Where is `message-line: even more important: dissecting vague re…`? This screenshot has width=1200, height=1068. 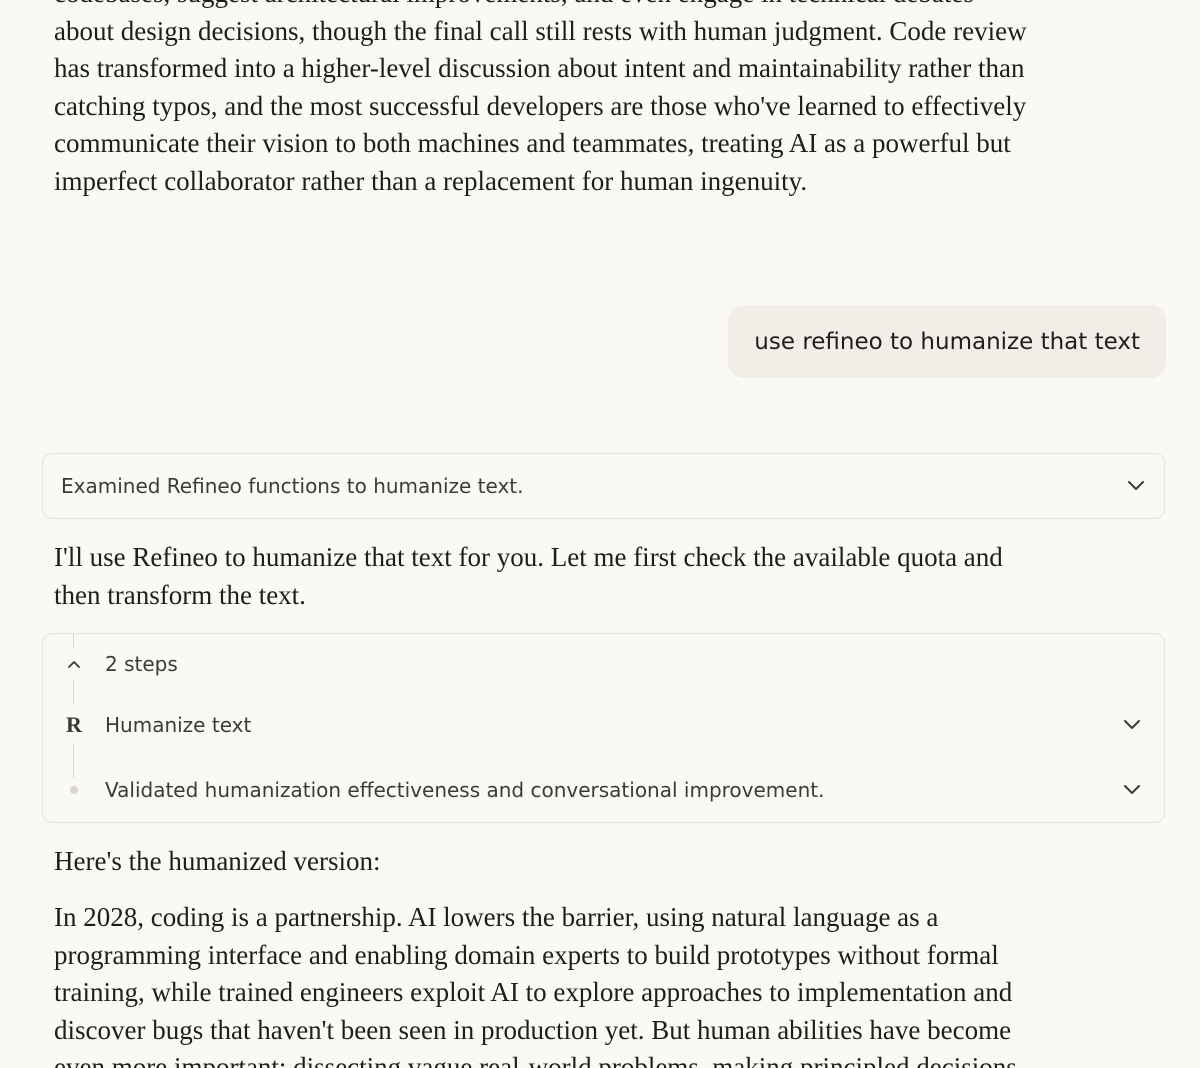
message-line: even more important: dissecting vague re… is located at coordinates (535, 1060).